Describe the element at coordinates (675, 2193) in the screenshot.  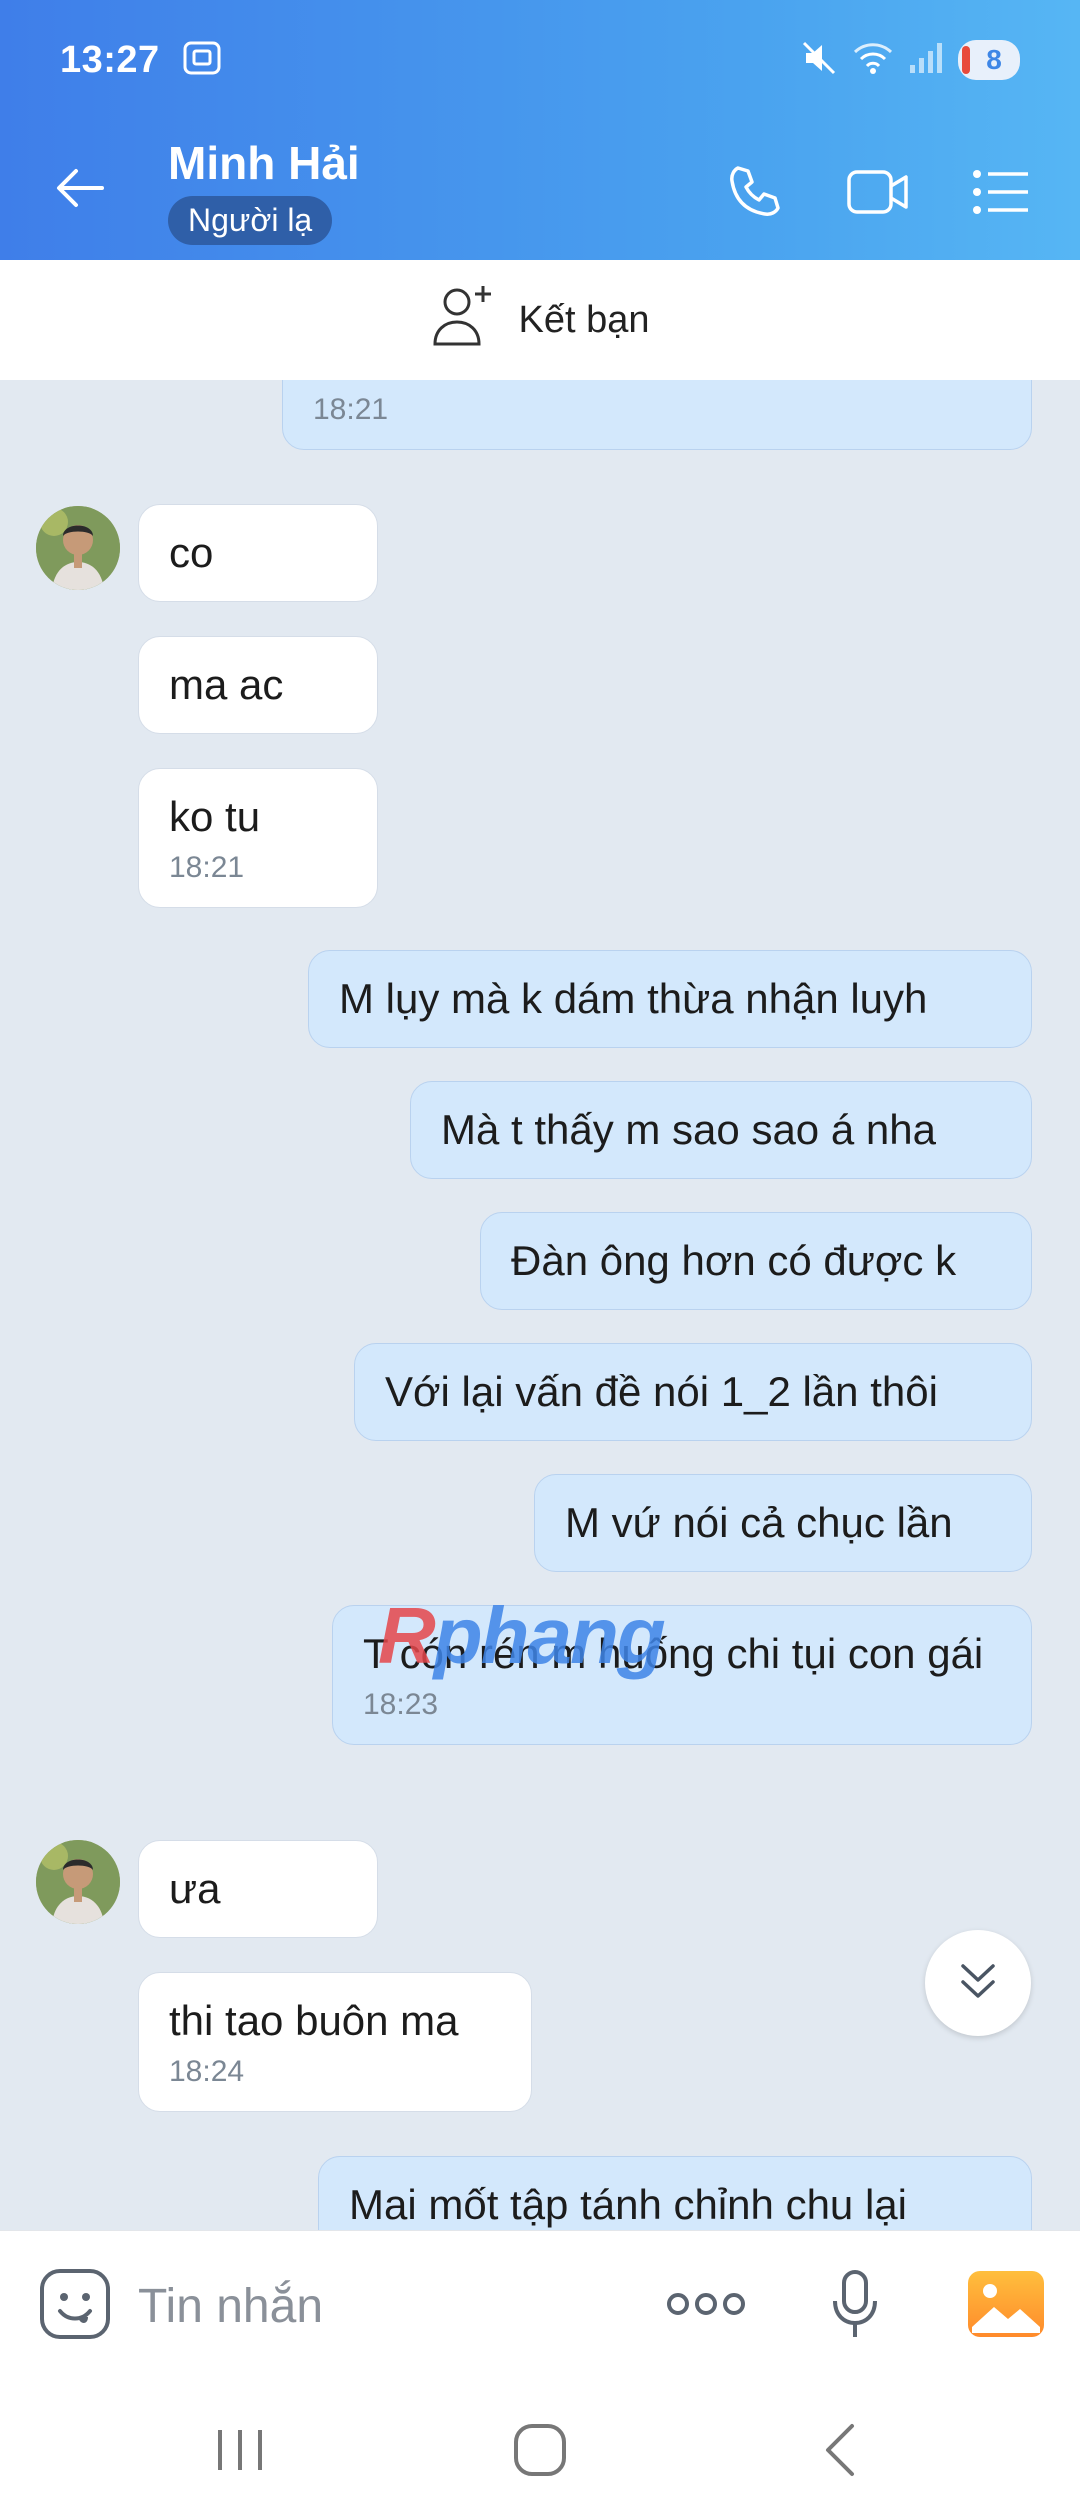
I see `message-bubble-outgoing: Mai mốt tập tánh chỉnh chu lại` at that location.